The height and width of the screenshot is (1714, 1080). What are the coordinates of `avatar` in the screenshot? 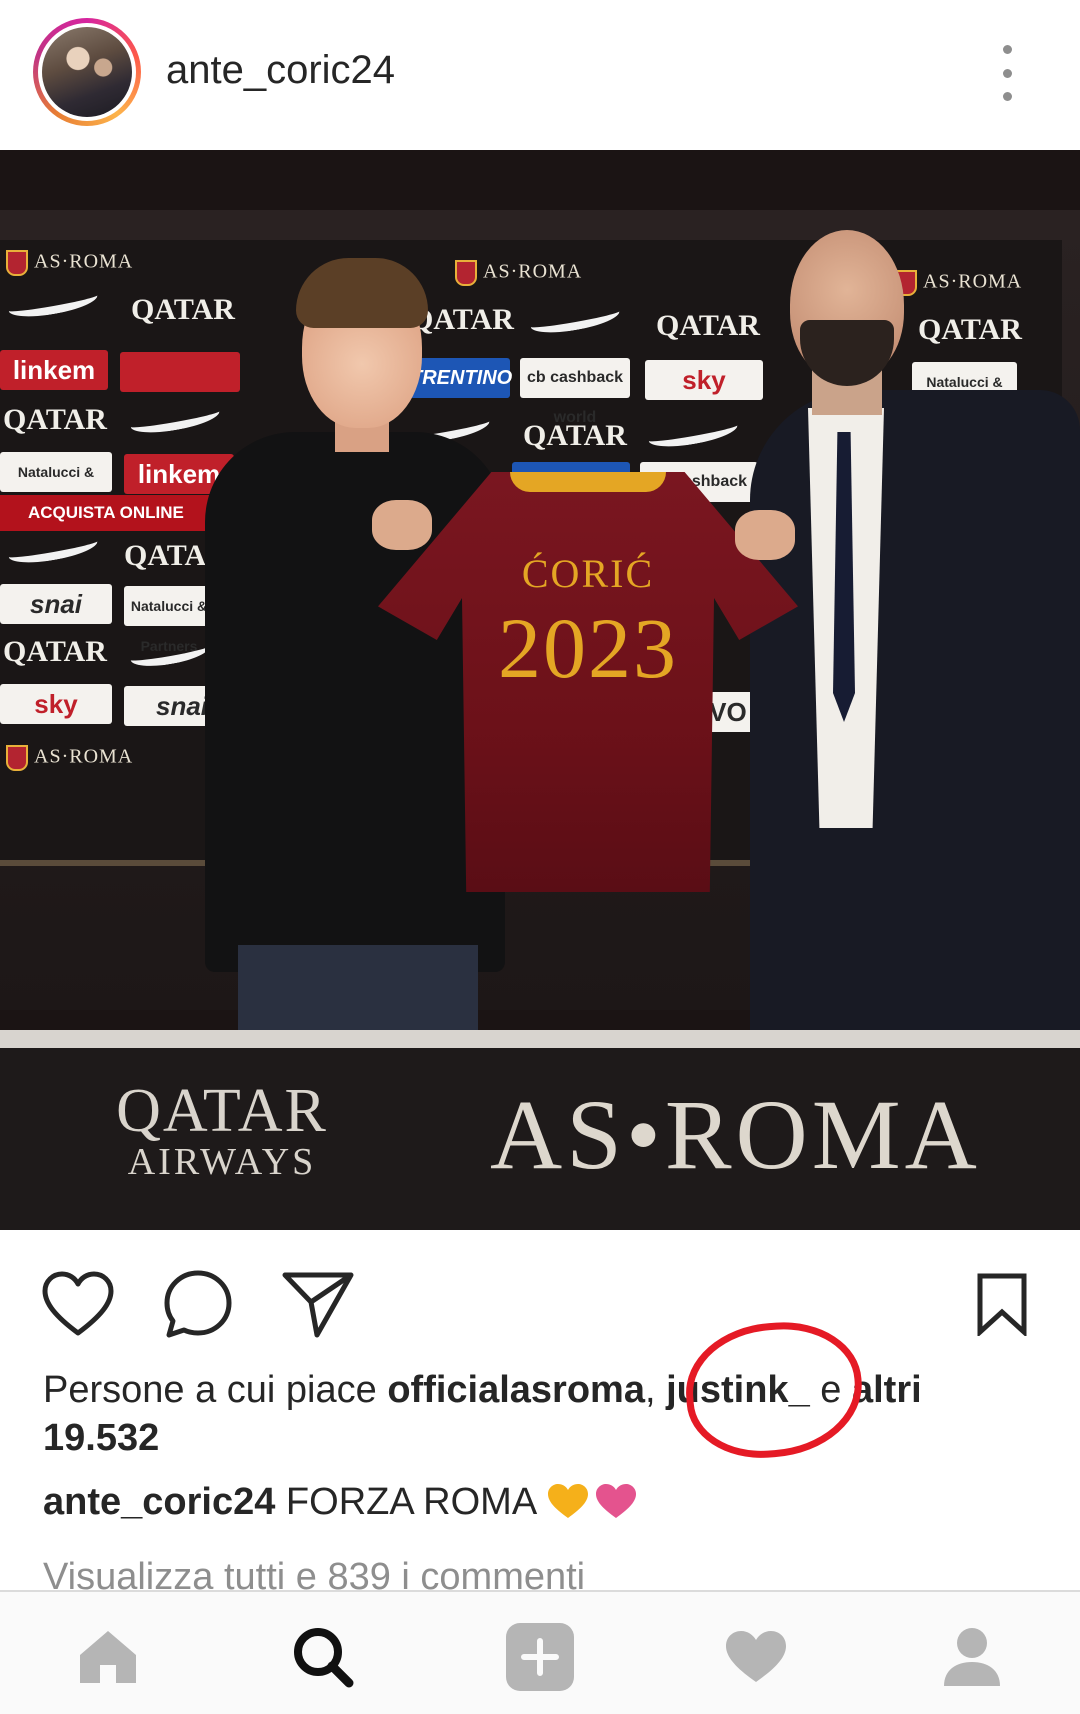 It's located at (87, 72).